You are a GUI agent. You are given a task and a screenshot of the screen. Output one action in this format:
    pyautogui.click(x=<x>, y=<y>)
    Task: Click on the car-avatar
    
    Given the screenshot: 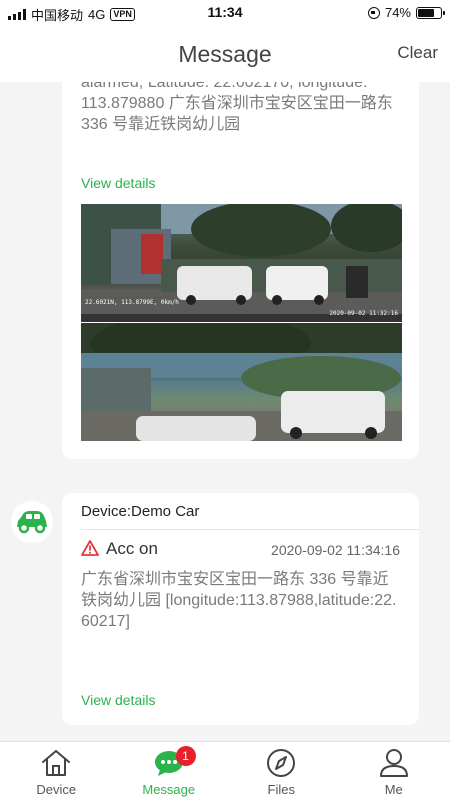 What is the action you would take?
    pyautogui.click(x=32, y=522)
    